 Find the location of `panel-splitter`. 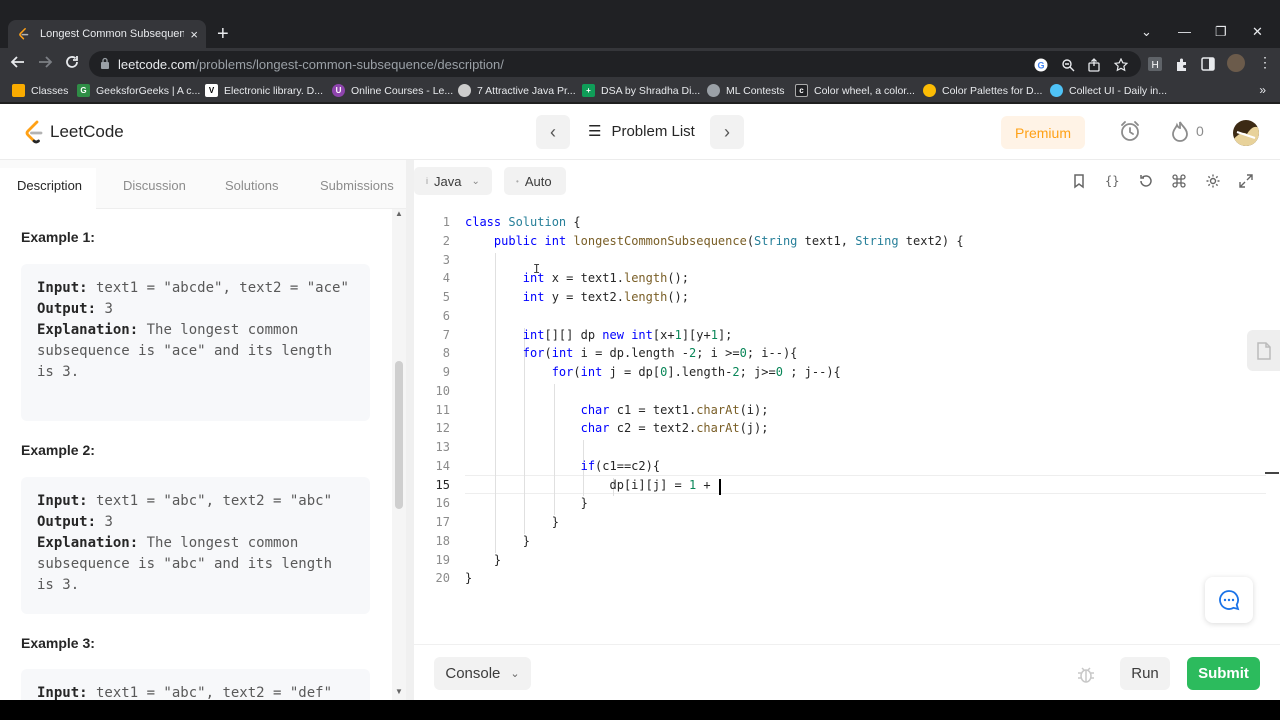

panel-splitter is located at coordinates (410, 430).